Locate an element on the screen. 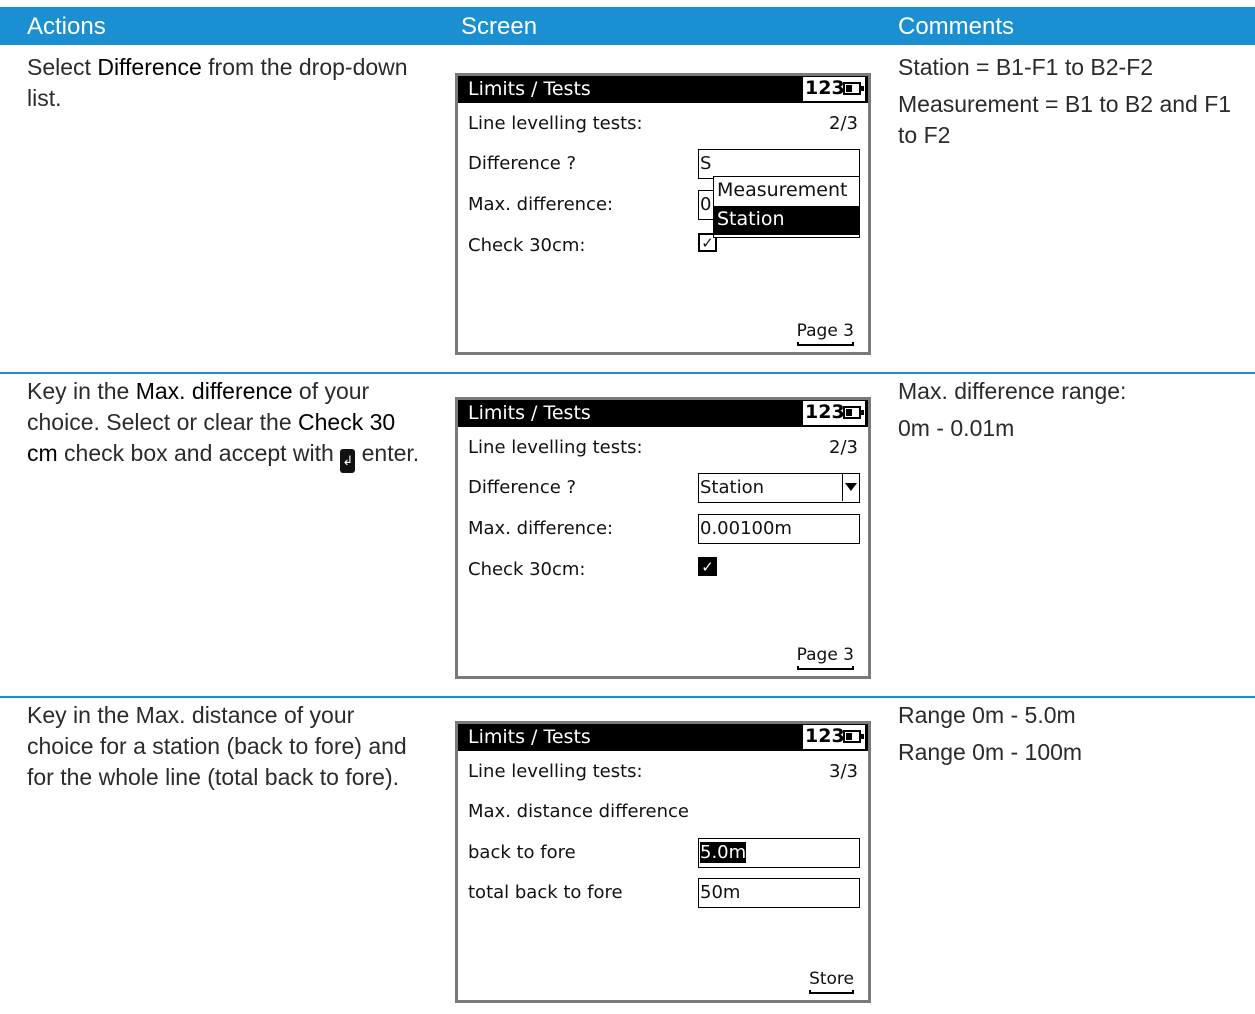 This screenshot has height=1014, width=1255. total-back-to-fore-label: total back to fore is located at coordinates (545, 892).